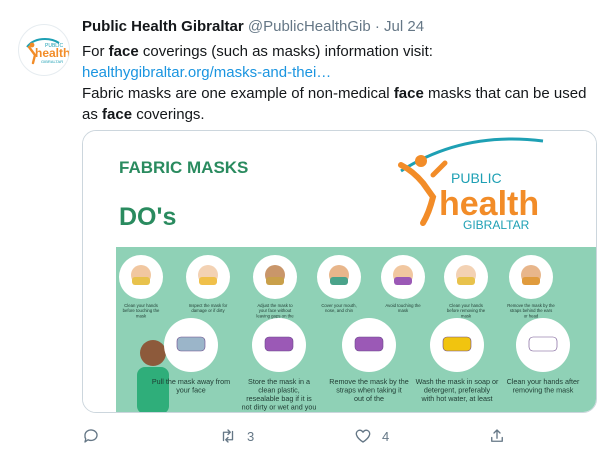 The width and height of the screenshot is (615, 466). I want to click on top-step-2: Inspect the mask fordamage or if dirty, so click(208, 284).